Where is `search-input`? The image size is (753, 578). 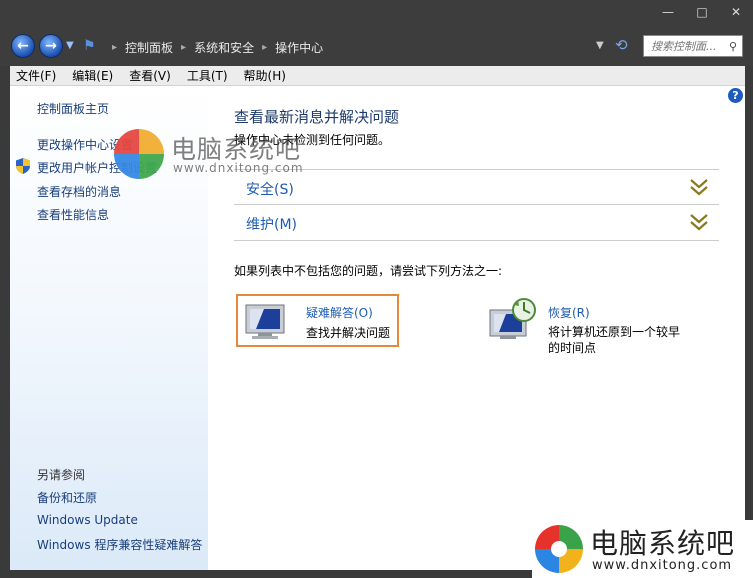
search-input is located at coordinates (689, 46).